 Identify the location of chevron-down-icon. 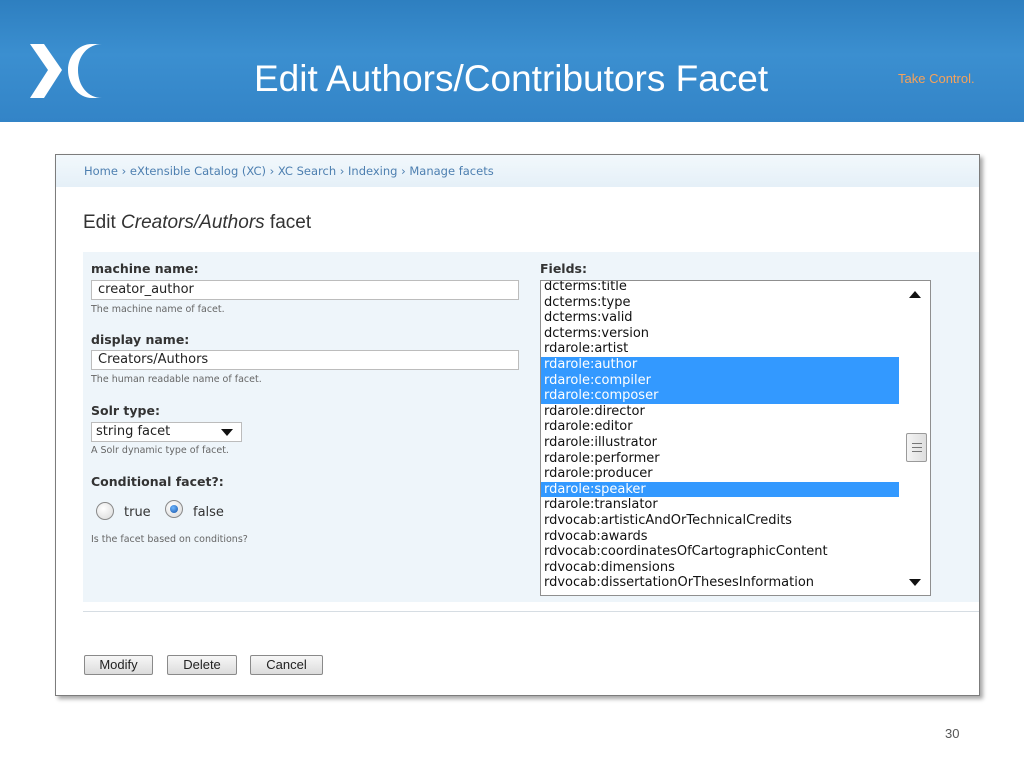
(227, 432).